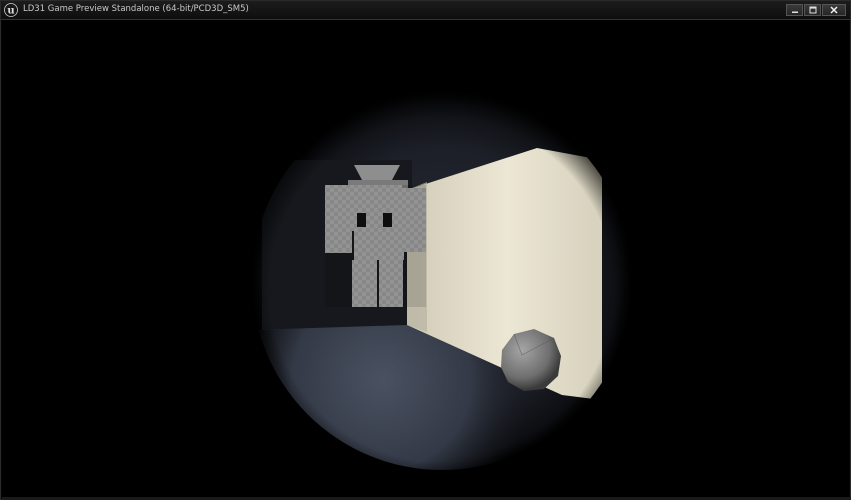 Image resolution: width=851 pixels, height=500 pixels. I want to click on minimize-button, so click(794, 10).